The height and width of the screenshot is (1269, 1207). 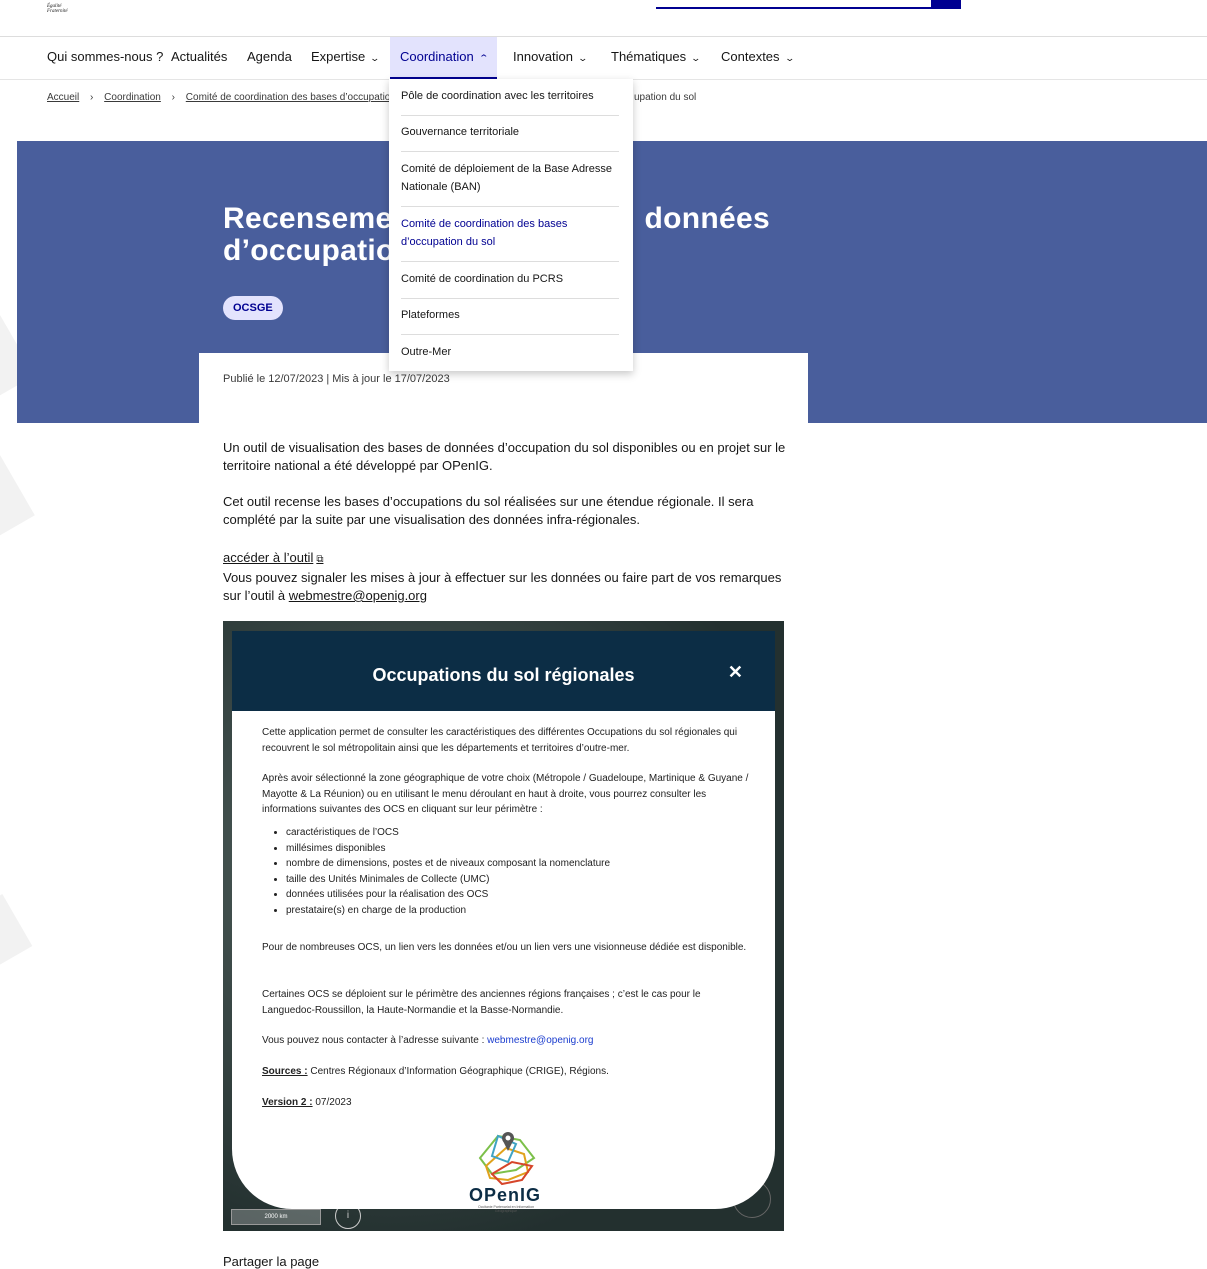 What do you see at coordinates (946, 4) in the screenshot?
I see `search-button` at bounding box center [946, 4].